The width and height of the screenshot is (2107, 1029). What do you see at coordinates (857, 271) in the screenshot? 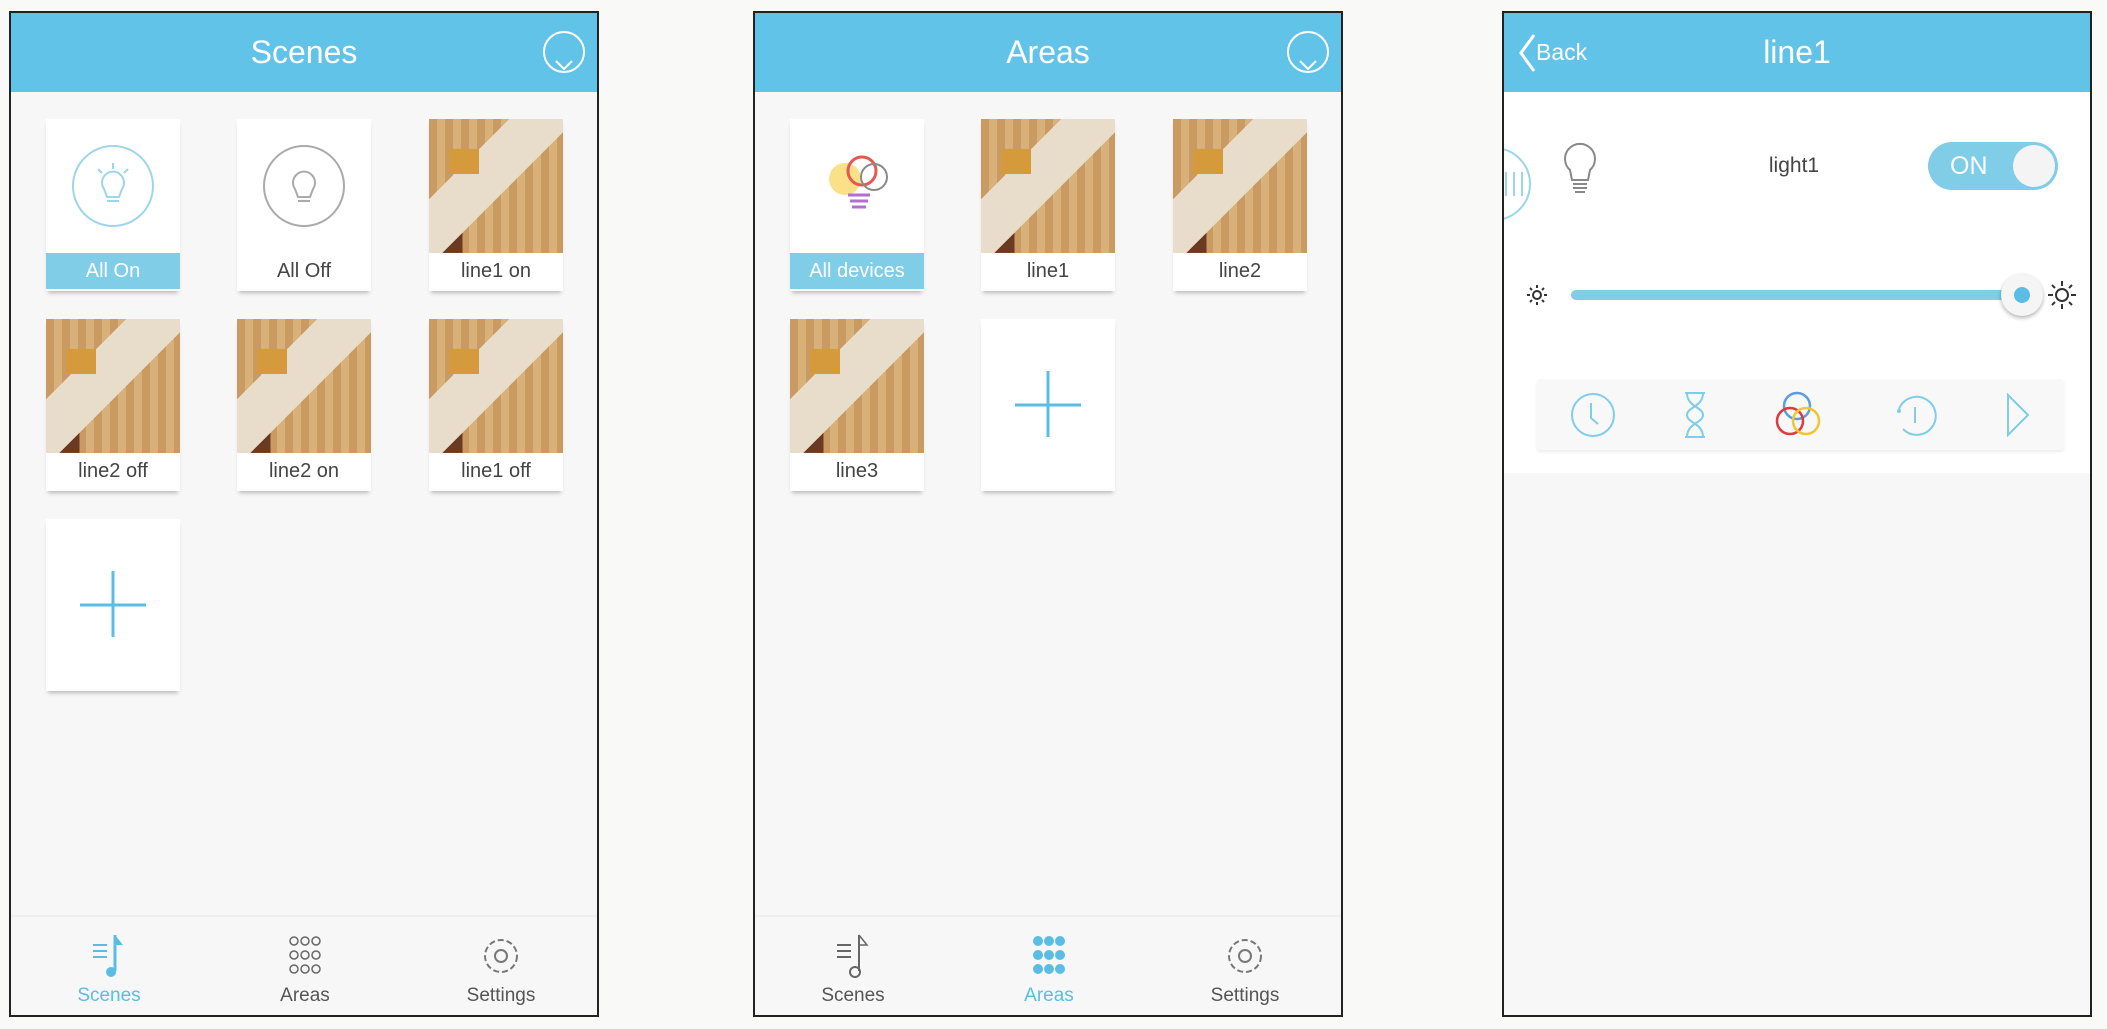
I see `area-label: All devices` at bounding box center [857, 271].